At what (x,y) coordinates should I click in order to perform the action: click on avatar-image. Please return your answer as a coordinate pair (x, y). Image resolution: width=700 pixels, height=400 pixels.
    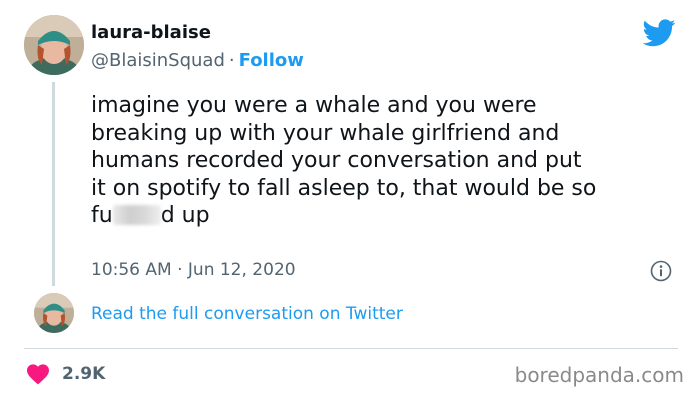
    Looking at the image, I should click on (54, 45).